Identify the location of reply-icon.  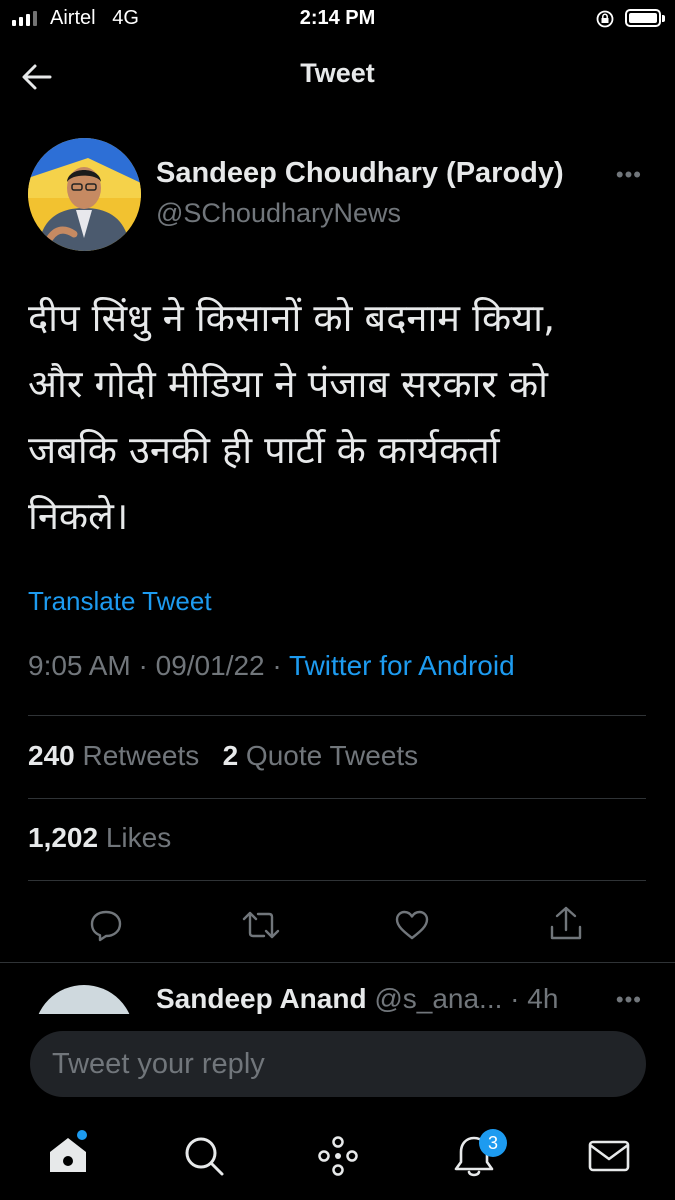
(106, 925).